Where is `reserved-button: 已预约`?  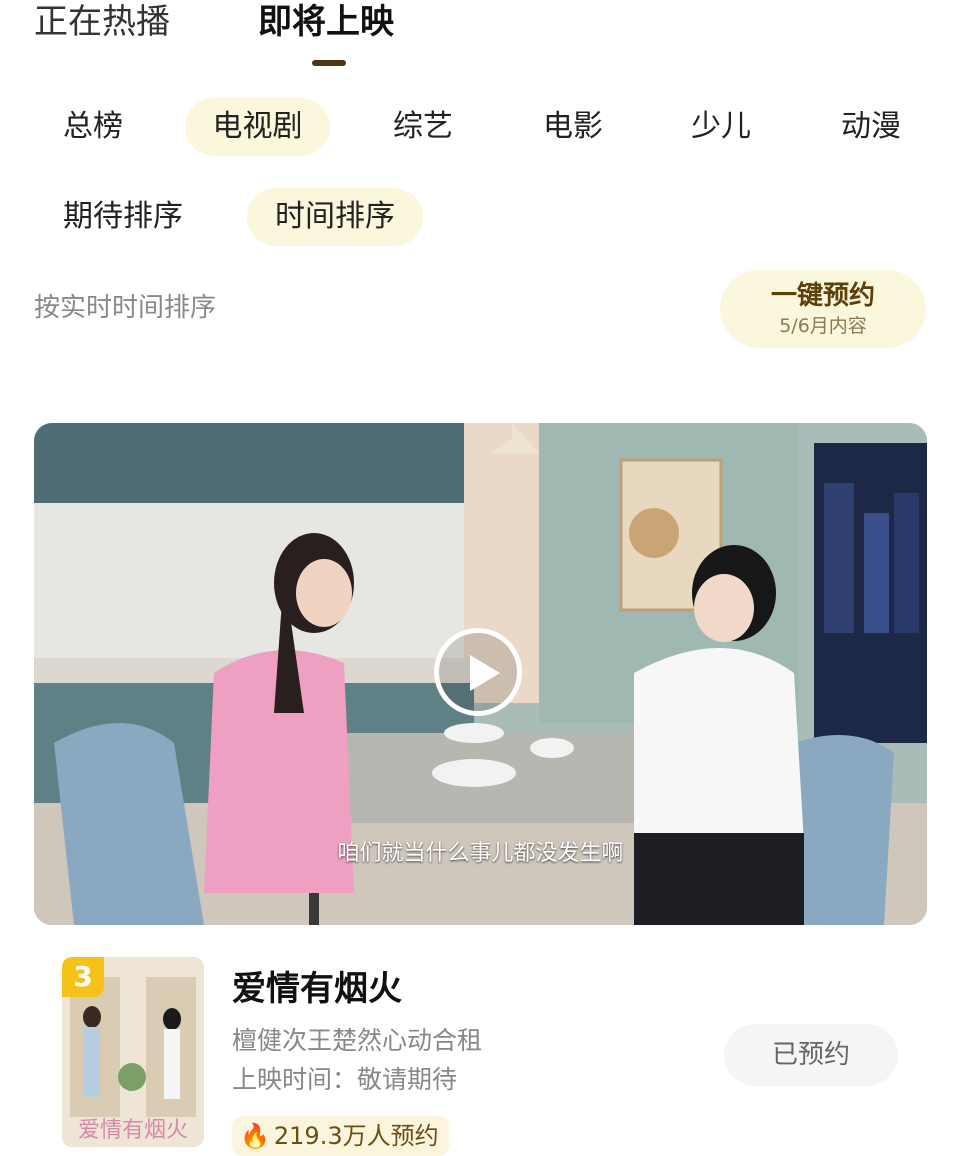 reserved-button: 已预约 is located at coordinates (811, 1055).